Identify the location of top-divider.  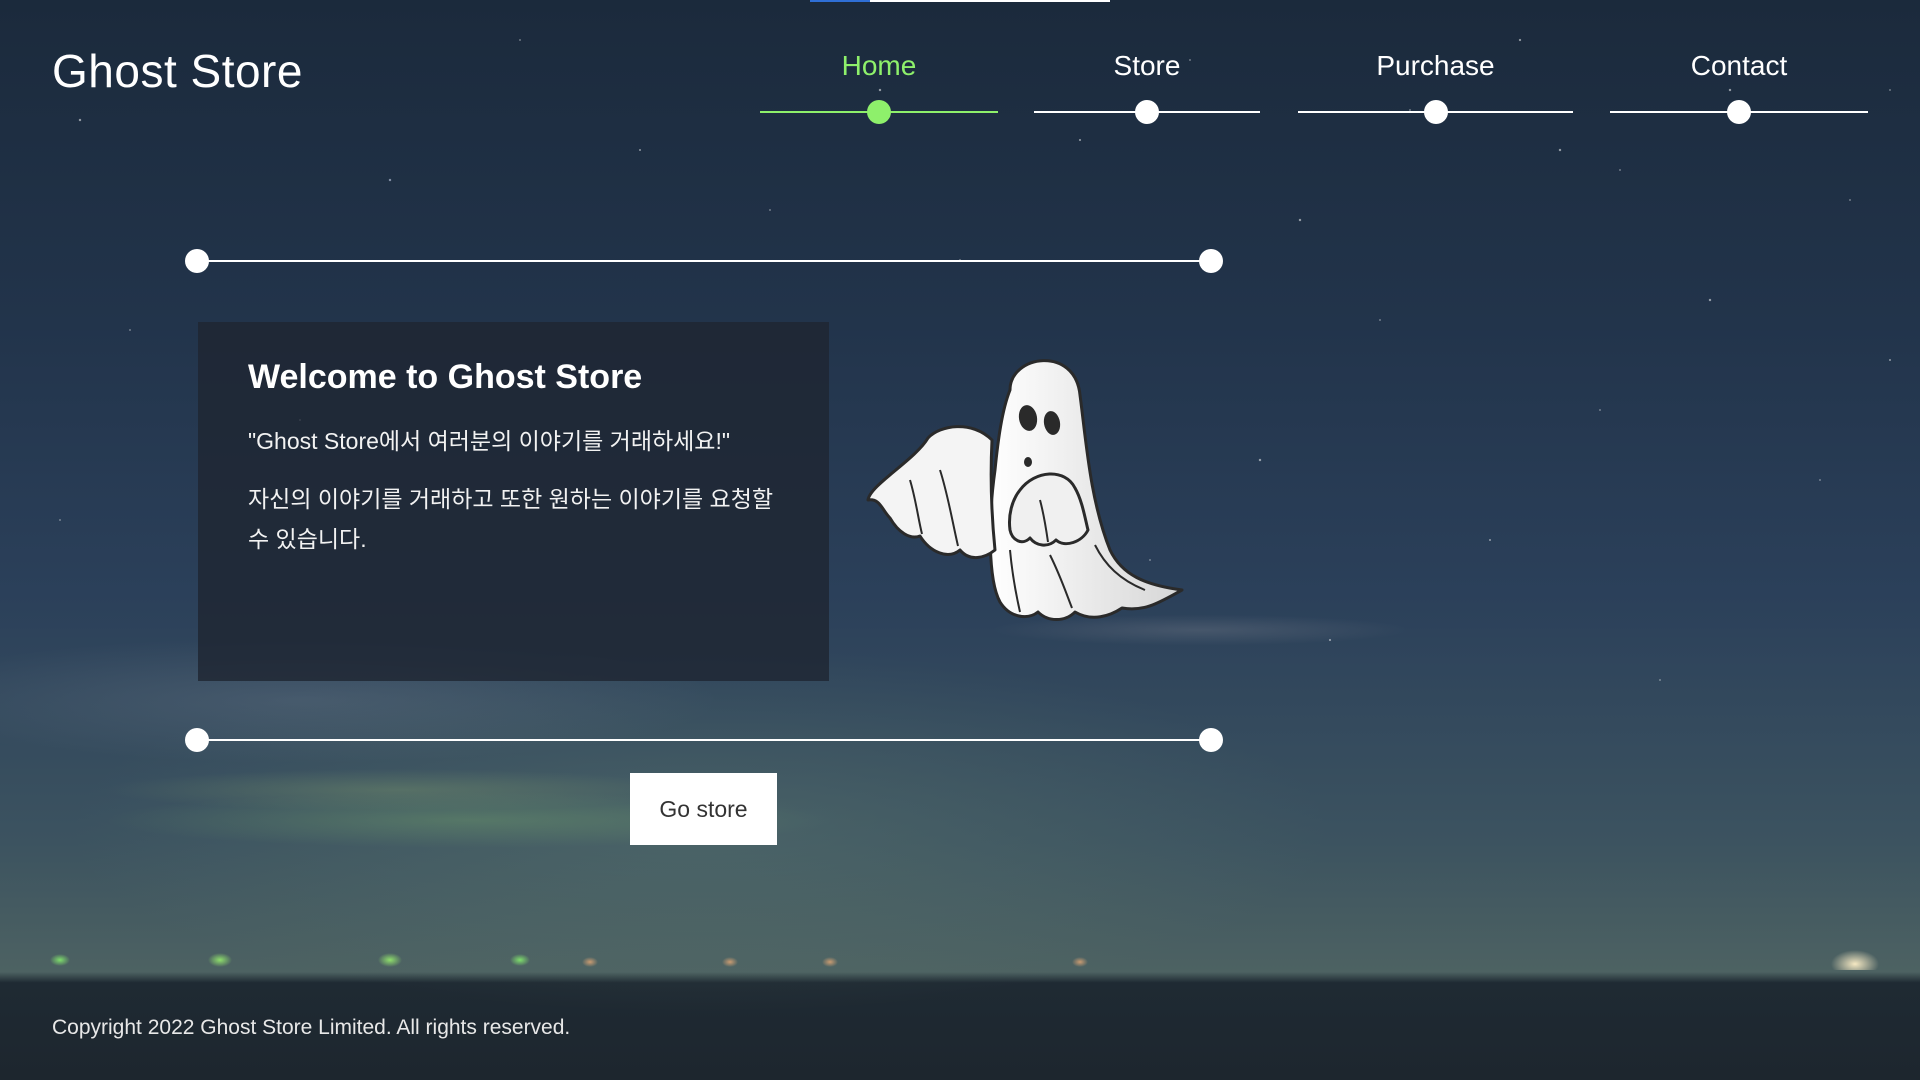
(704, 261).